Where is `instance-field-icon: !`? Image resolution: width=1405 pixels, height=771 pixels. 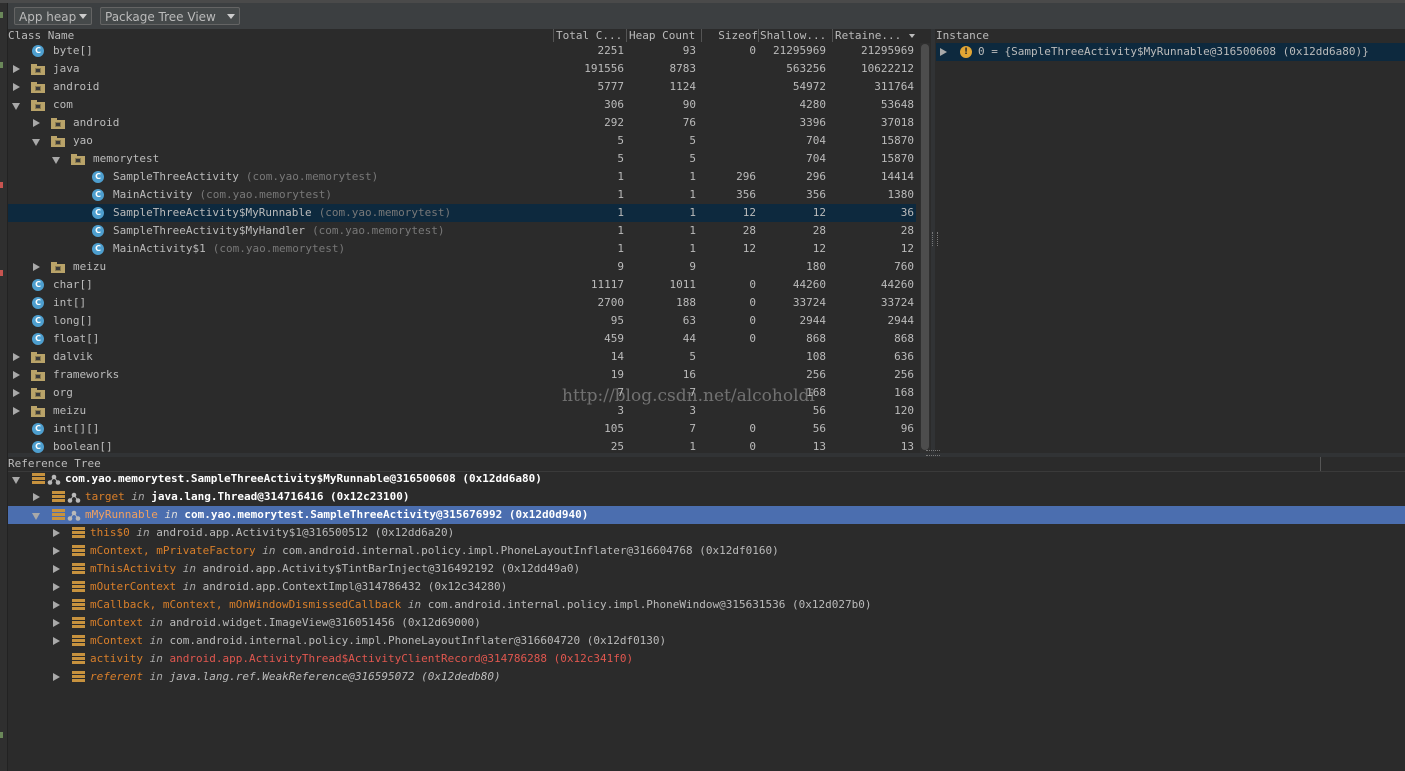
instance-field-icon: ! is located at coordinates (966, 52).